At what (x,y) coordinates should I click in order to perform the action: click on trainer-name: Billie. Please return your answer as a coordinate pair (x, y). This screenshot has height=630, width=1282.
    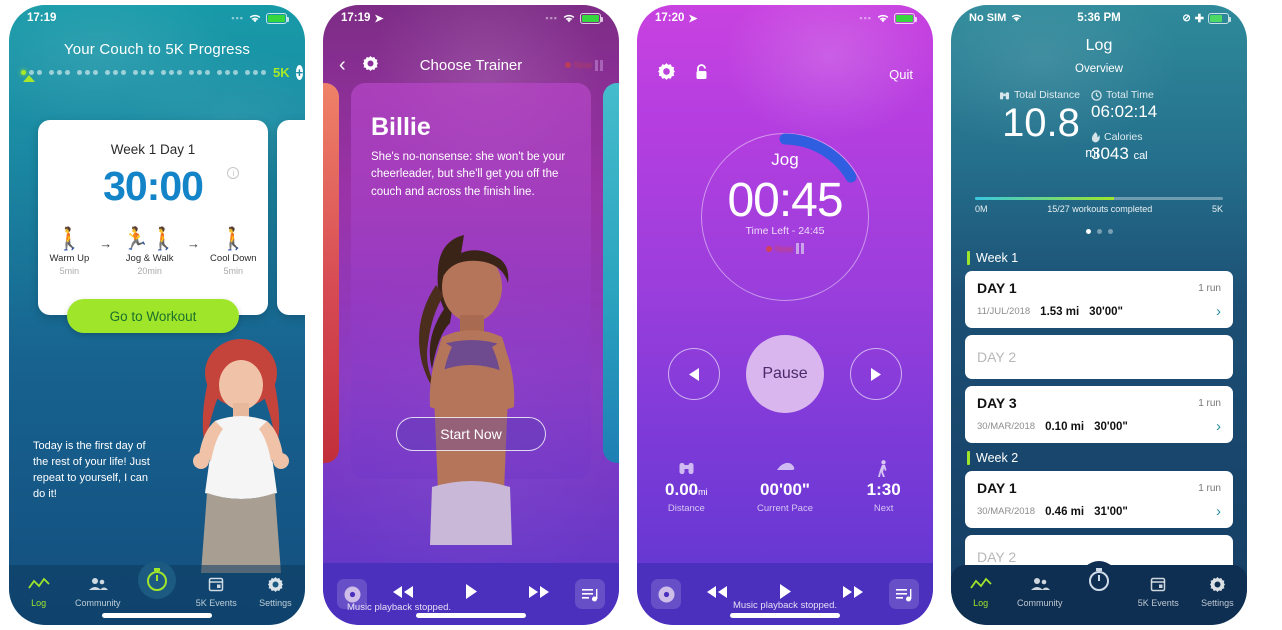
    Looking at the image, I should click on (401, 127).